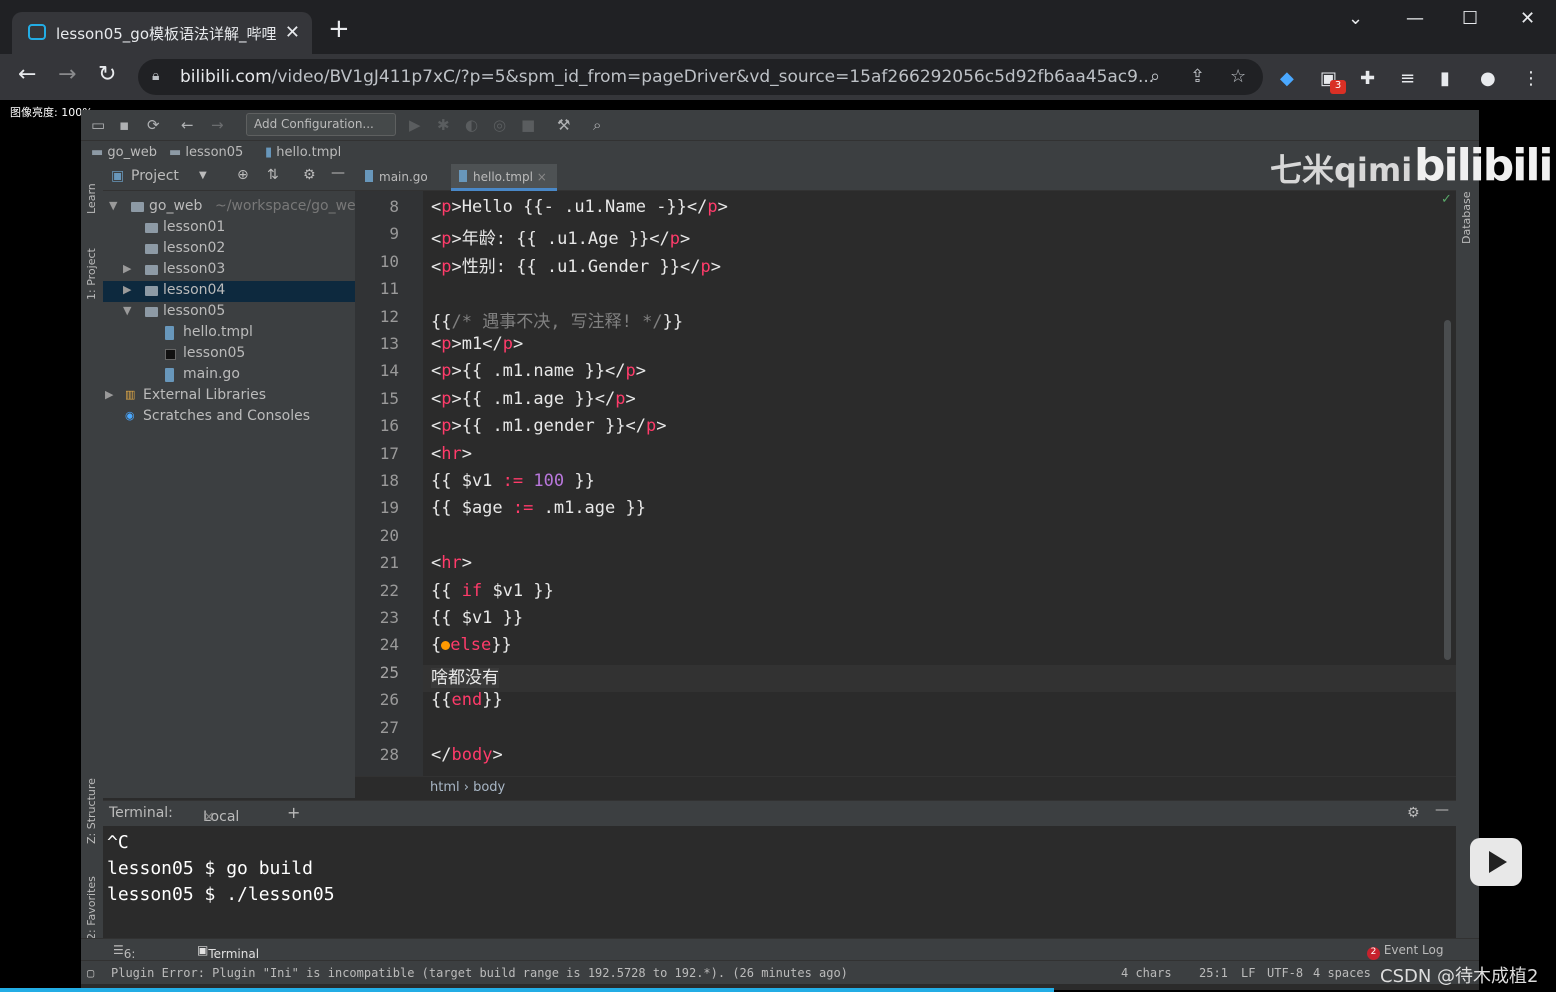 This screenshot has height=992, width=1556. I want to click on tree-item: ▶ lesson03, so click(229, 270).